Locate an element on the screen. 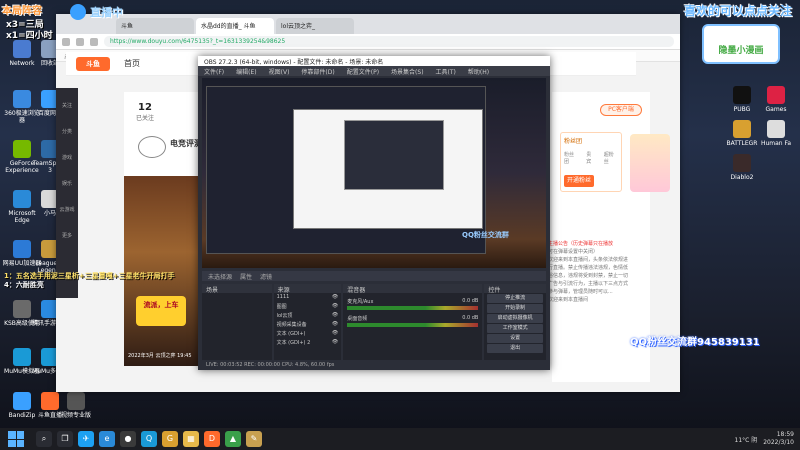 The width and height of the screenshot is (800, 450). weather-label: 11°C 阴 is located at coordinates (746, 439).